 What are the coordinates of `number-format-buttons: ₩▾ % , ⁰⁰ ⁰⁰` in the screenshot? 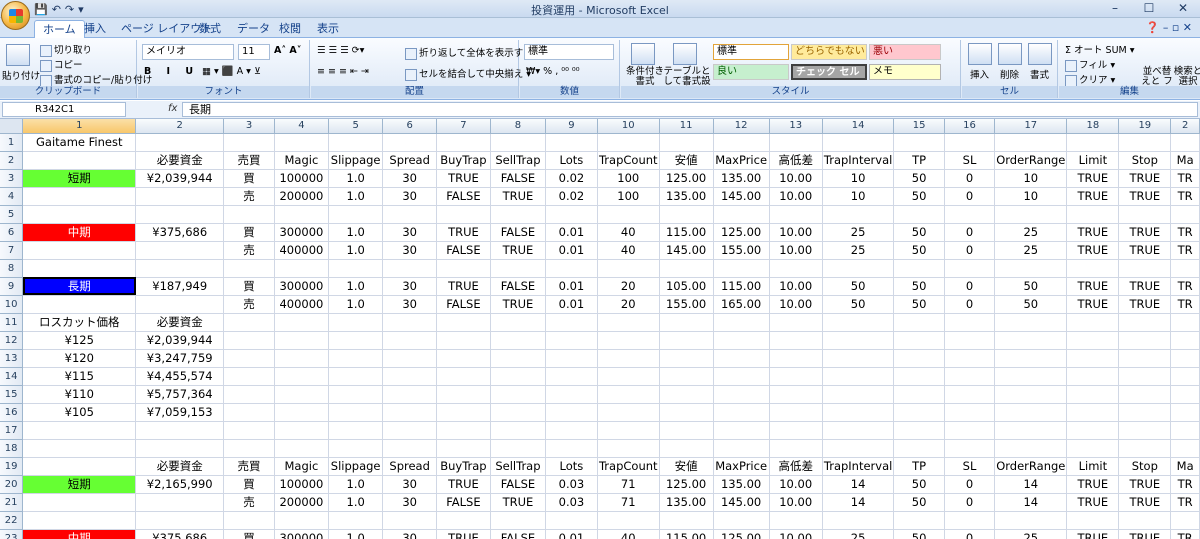 It's located at (553, 71).